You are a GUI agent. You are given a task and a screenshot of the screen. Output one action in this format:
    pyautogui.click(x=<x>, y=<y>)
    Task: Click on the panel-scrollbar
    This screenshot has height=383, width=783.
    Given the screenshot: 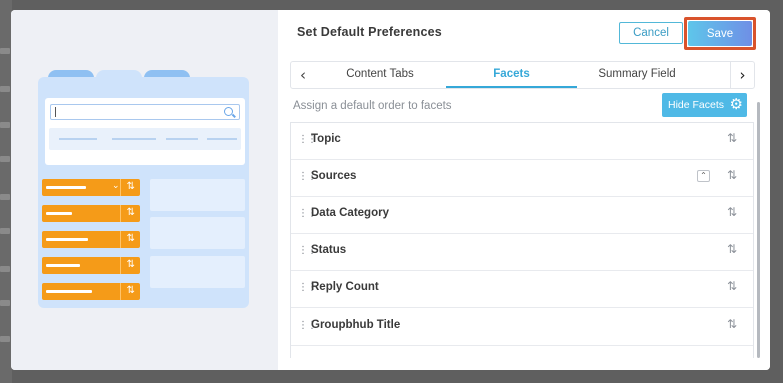 What is the action you would take?
    pyautogui.click(x=759, y=229)
    